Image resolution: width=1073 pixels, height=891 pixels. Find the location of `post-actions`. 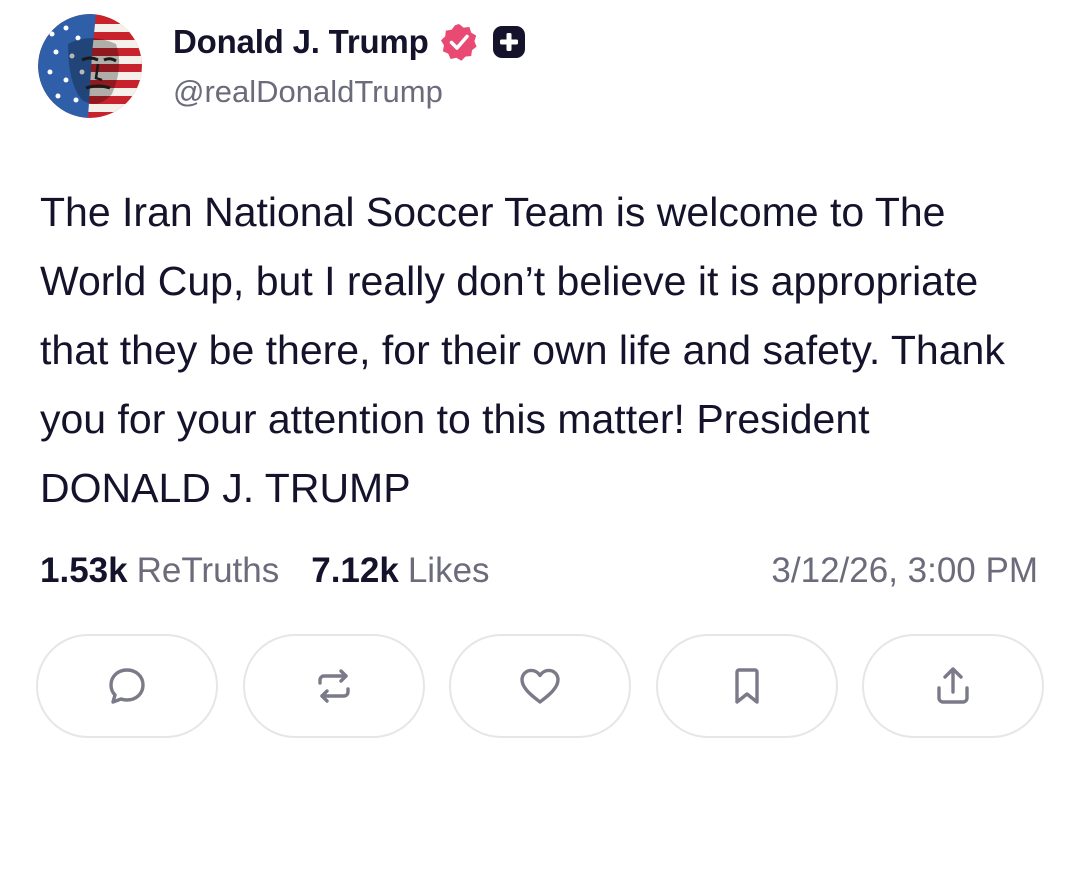

post-actions is located at coordinates (540, 687).